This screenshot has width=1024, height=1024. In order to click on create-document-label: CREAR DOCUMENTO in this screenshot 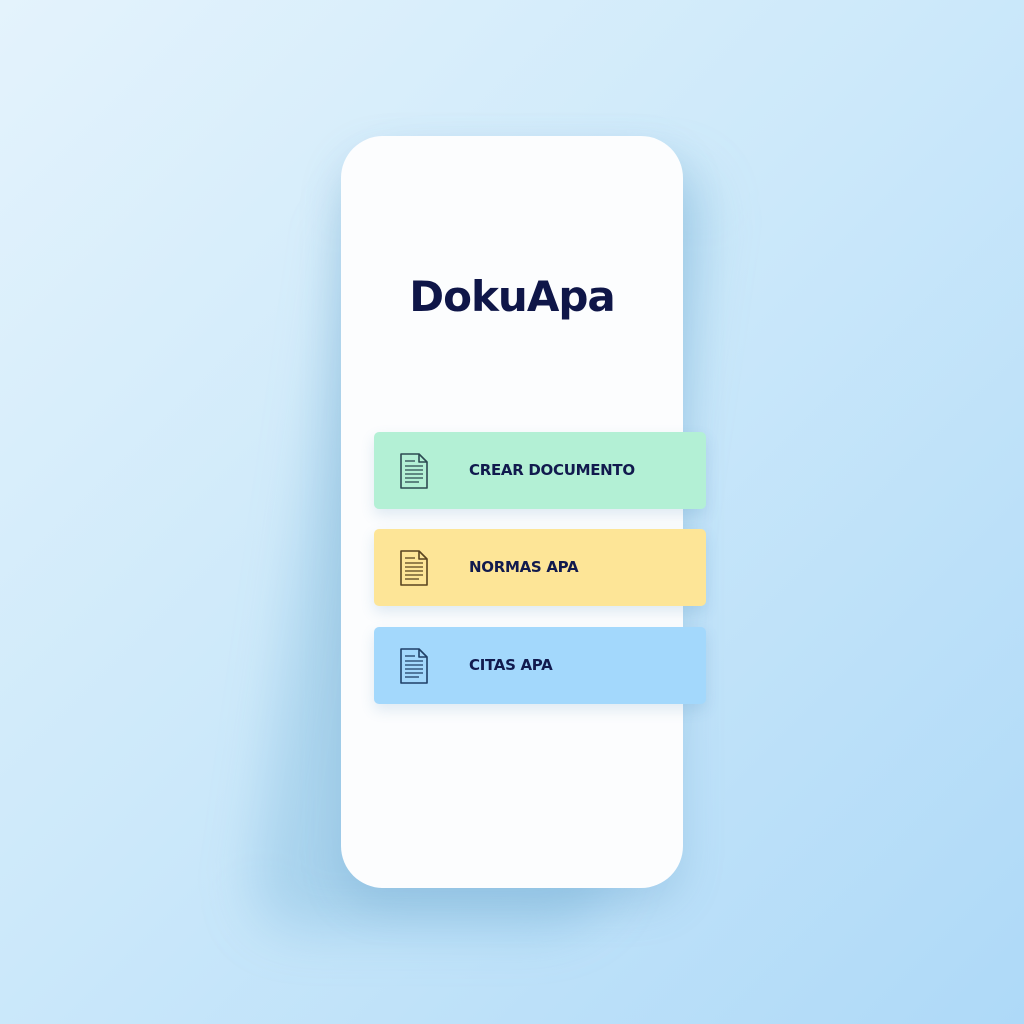, I will do `click(552, 470)`.